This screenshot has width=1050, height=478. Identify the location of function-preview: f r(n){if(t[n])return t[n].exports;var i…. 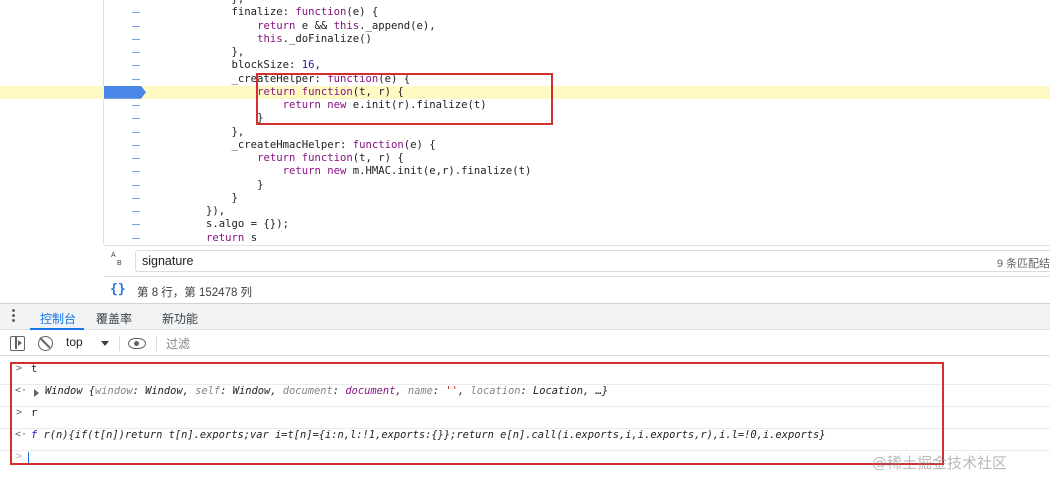
(428, 435).